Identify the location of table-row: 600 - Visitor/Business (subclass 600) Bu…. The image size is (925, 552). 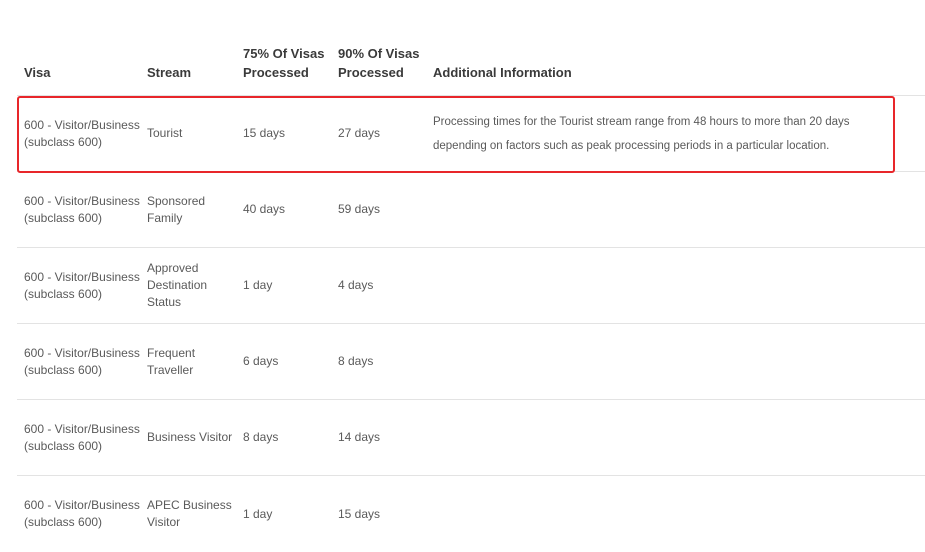
(471, 438).